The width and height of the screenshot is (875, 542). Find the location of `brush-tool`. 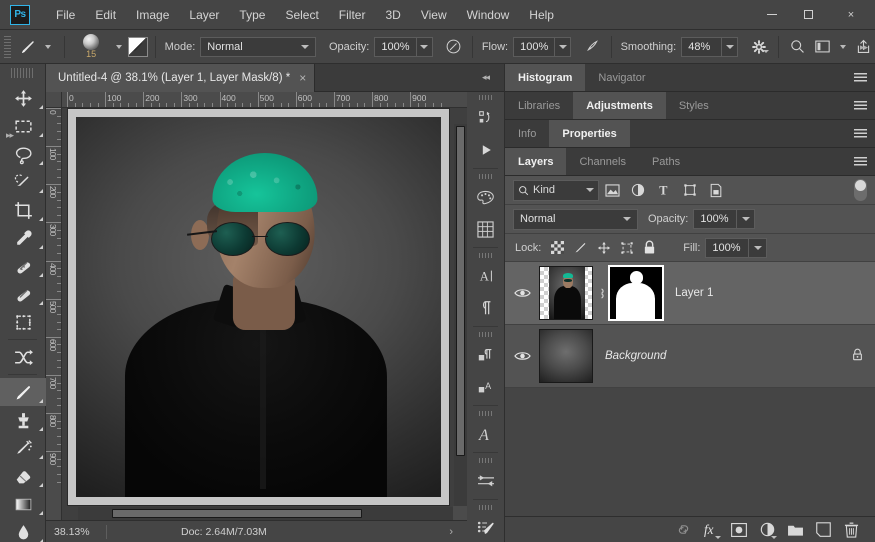

brush-tool is located at coordinates (23, 392).